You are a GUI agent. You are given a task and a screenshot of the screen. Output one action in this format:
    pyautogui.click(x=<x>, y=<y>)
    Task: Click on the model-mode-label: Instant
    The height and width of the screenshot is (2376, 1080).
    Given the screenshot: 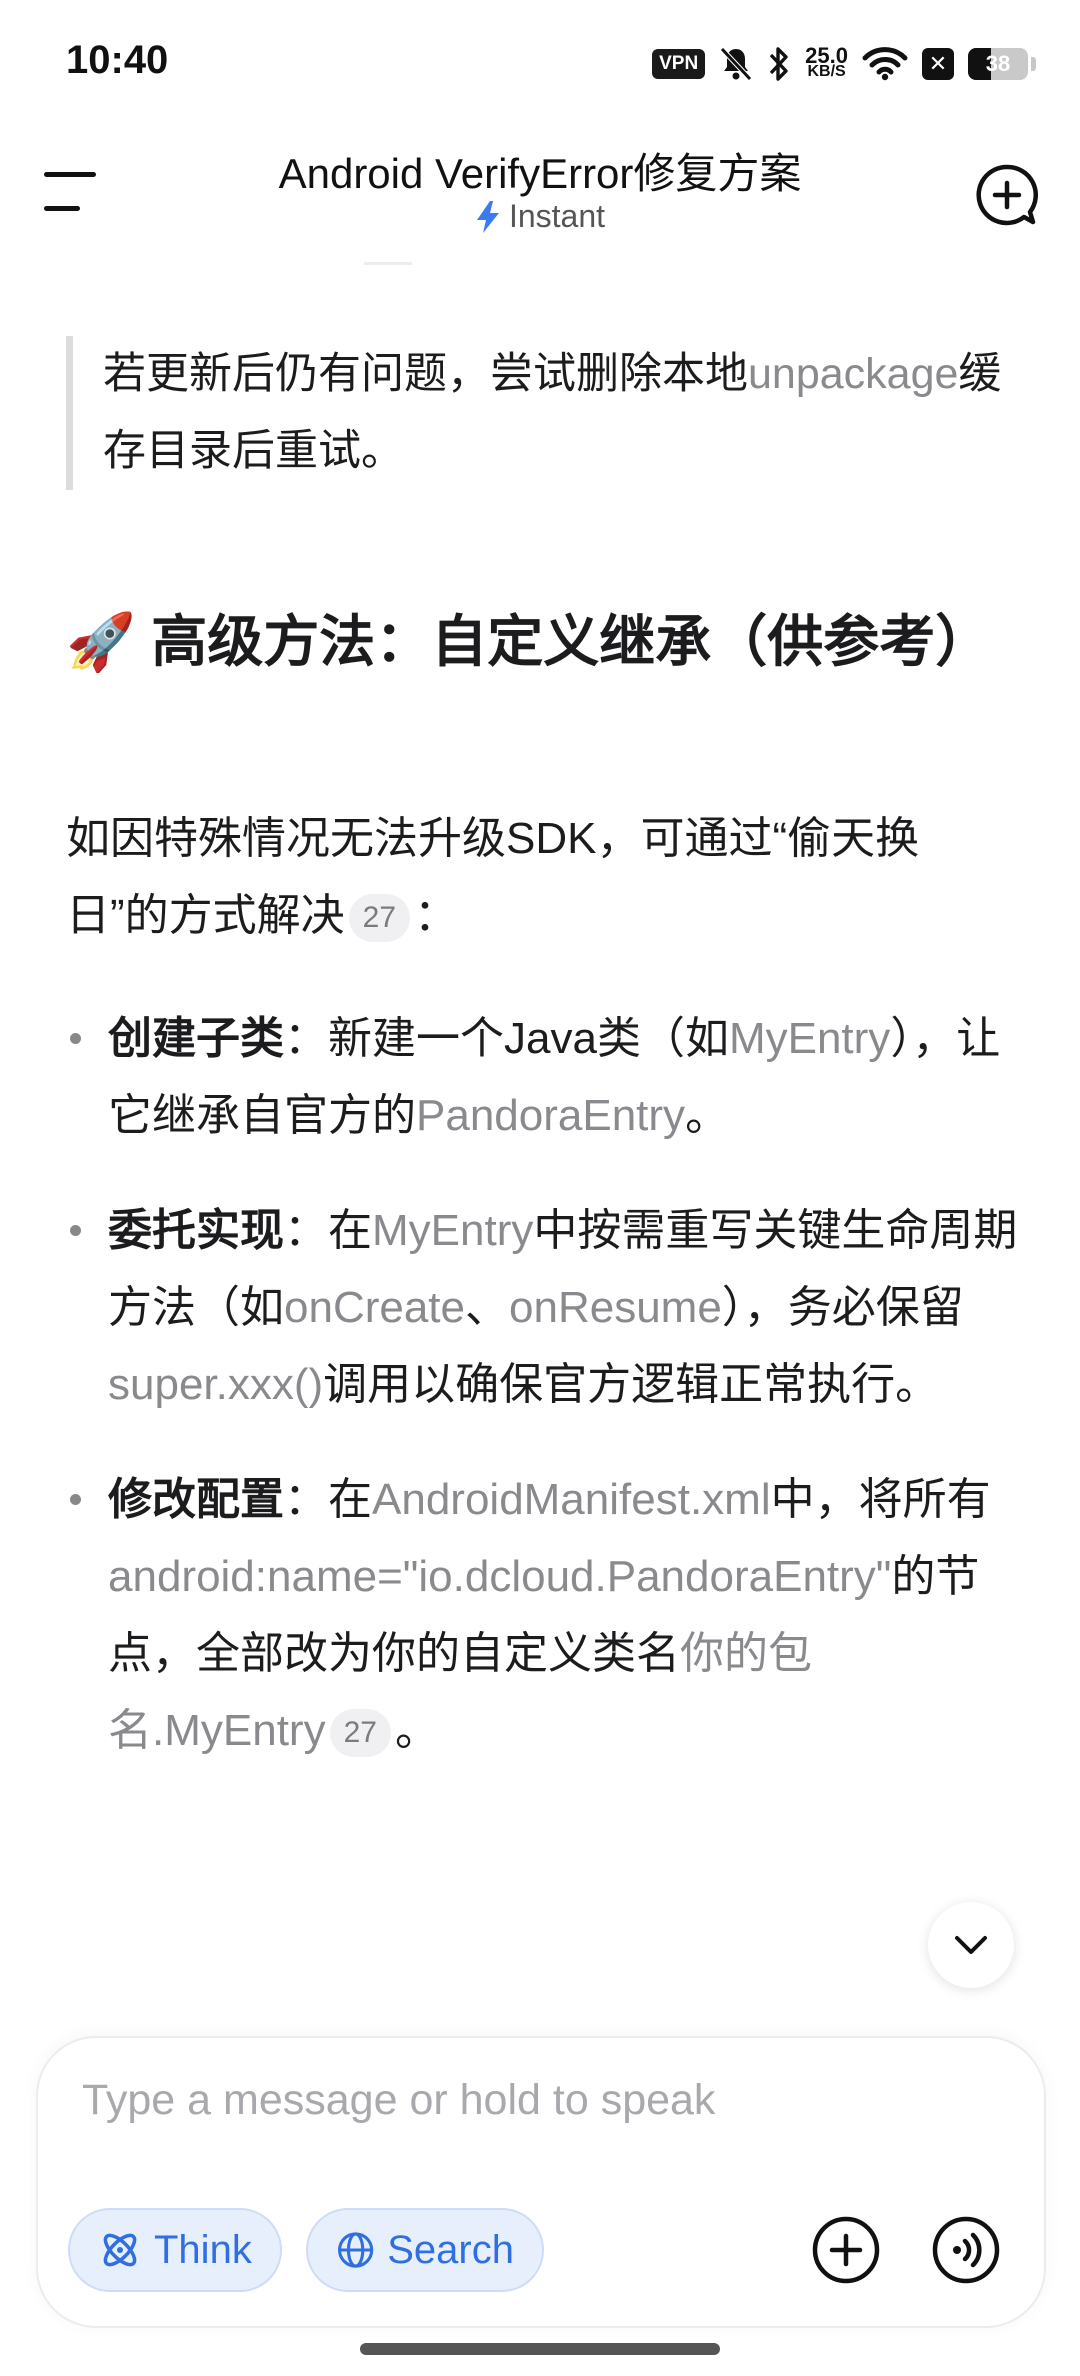 What is the action you would take?
    pyautogui.click(x=557, y=216)
    